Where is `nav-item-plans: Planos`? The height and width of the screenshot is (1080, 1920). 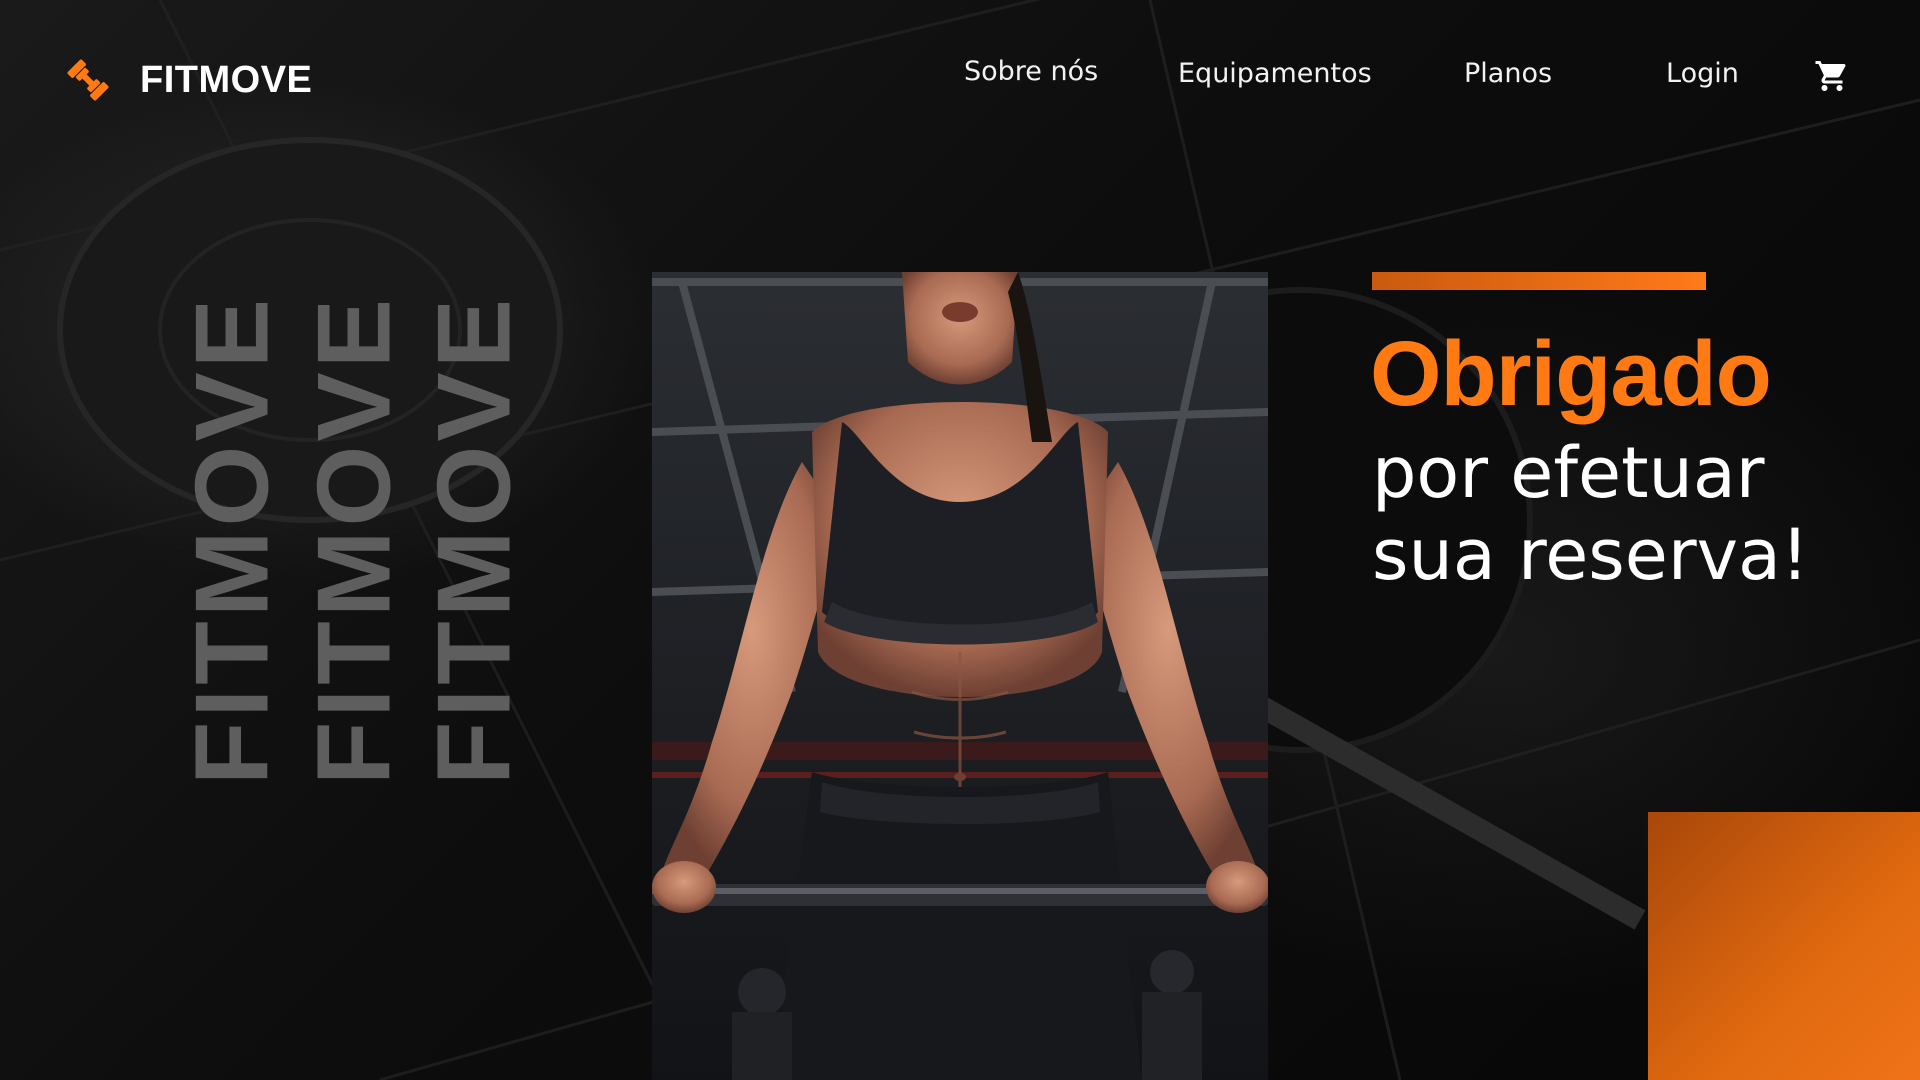 nav-item-plans: Planos is located at coordinates (1508, 73).